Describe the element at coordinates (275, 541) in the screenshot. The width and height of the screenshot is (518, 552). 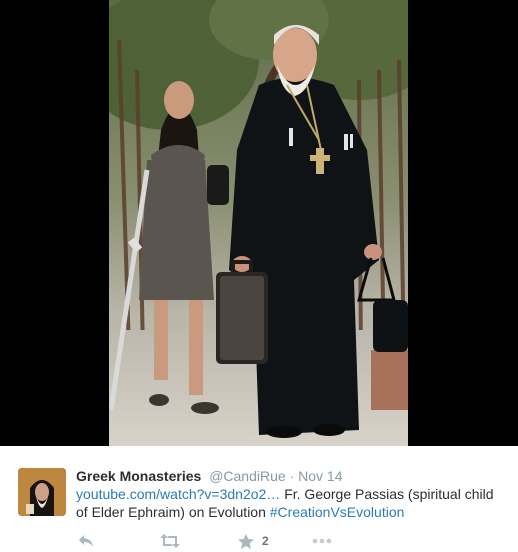
I see `favorite-button: 2` at that location.